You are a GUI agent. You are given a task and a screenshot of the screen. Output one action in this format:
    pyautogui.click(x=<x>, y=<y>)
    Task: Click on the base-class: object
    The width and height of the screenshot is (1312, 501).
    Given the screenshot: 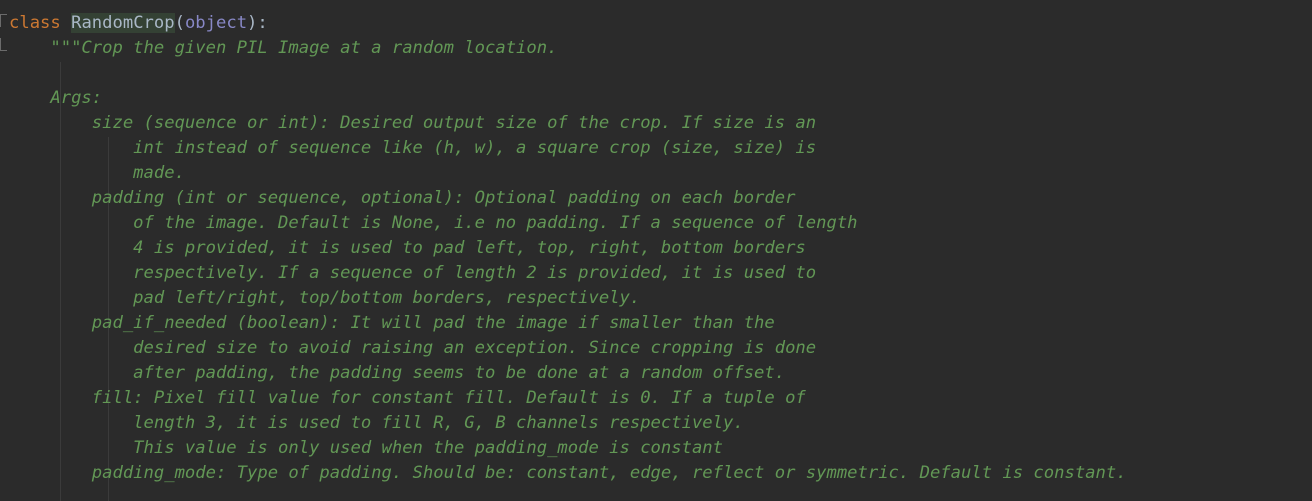 What is the action you would take?
    pyautogui.click(x=216, y=23)
    